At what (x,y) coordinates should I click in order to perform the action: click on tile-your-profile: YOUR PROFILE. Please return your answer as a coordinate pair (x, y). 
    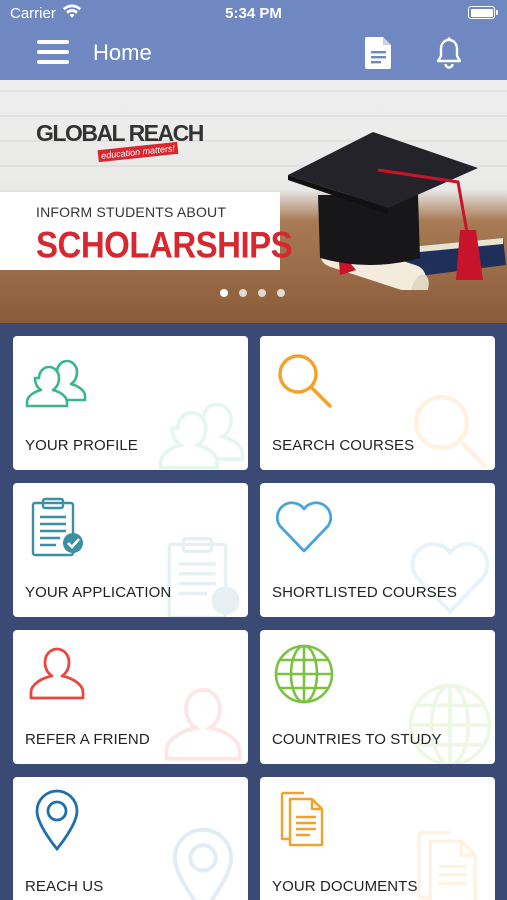
    Looking at the image, I should click on (130, 403).